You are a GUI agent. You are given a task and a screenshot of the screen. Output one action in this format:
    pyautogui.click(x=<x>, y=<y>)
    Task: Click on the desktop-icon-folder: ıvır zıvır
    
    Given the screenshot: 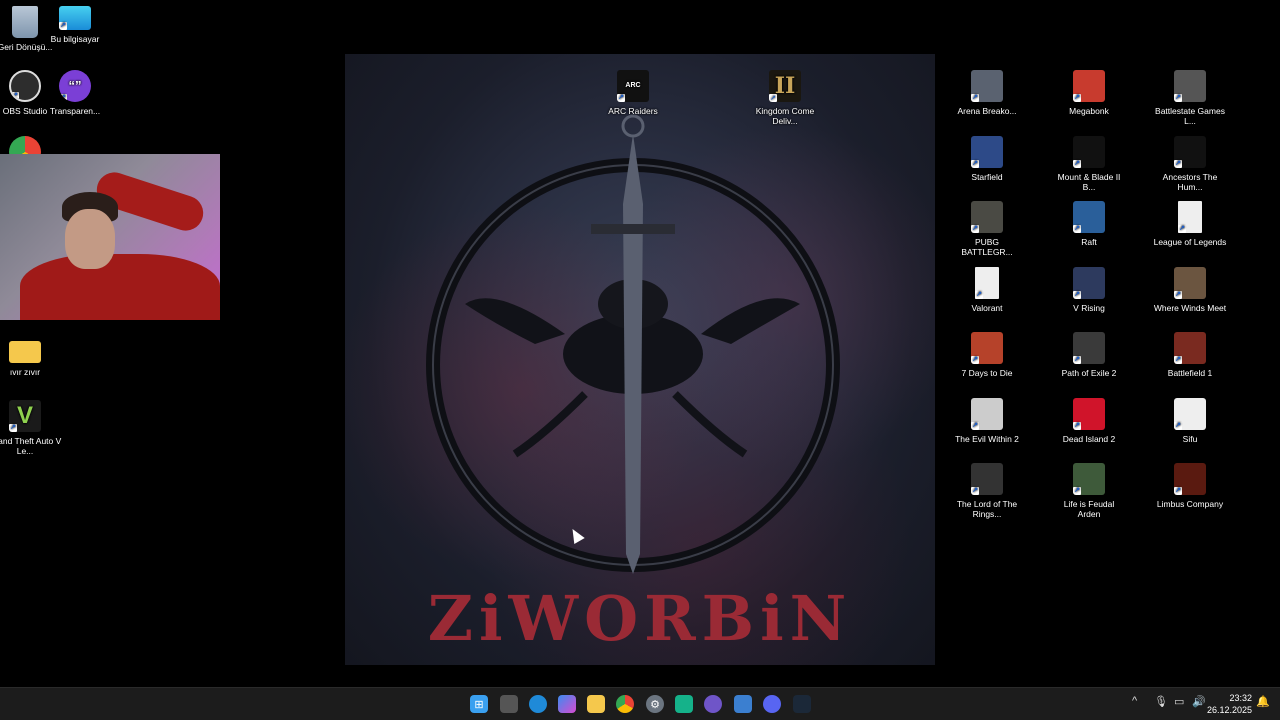 What is the action you would take?
    pyautogui.click(x=31, y=356)
    